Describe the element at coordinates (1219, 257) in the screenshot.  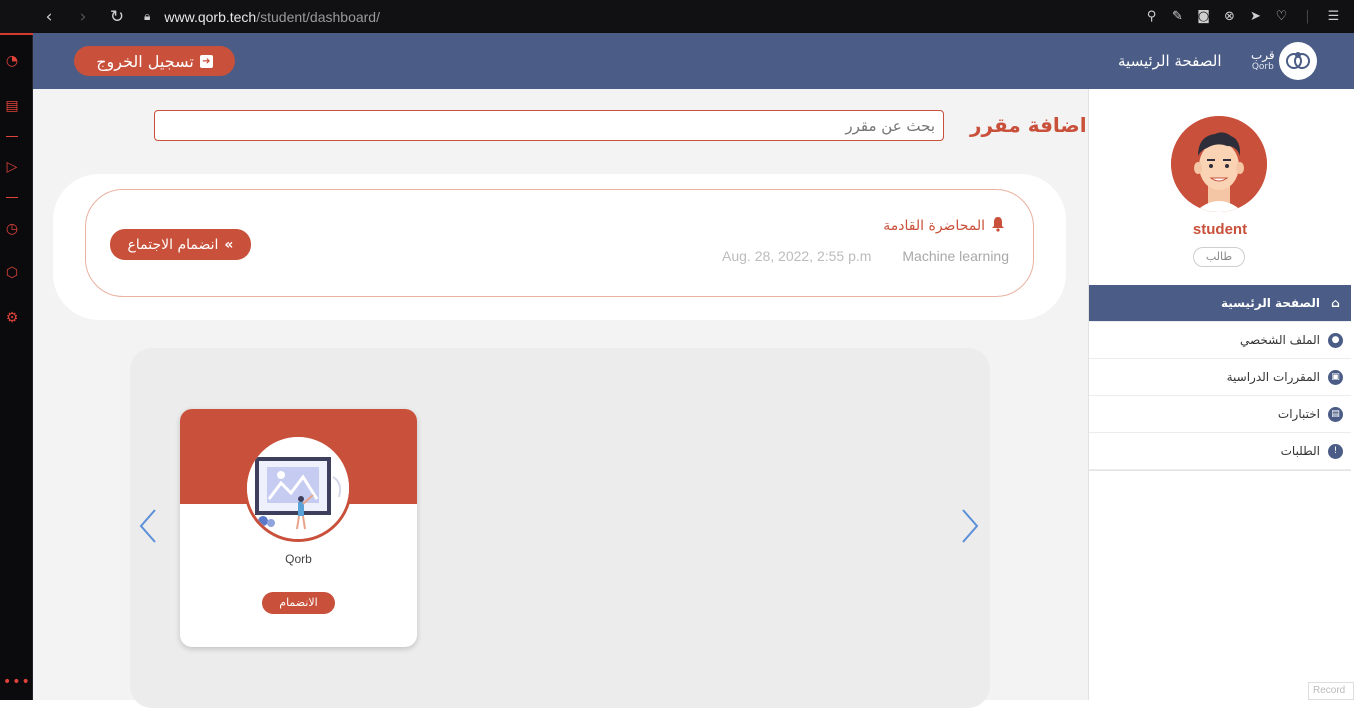
I see `role-badge: طالب` at that location.